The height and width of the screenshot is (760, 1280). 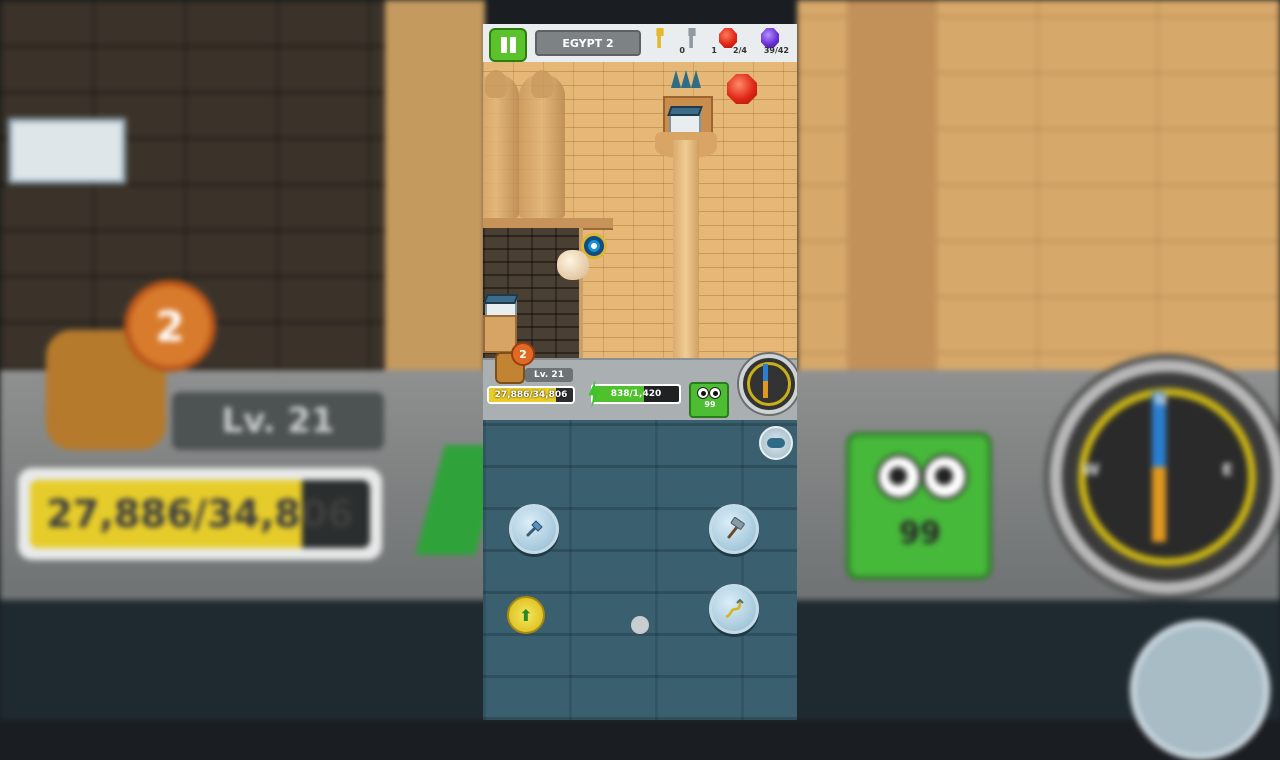 I want to click on backdrop-compass-w: W, so click(x=1091, y=469).